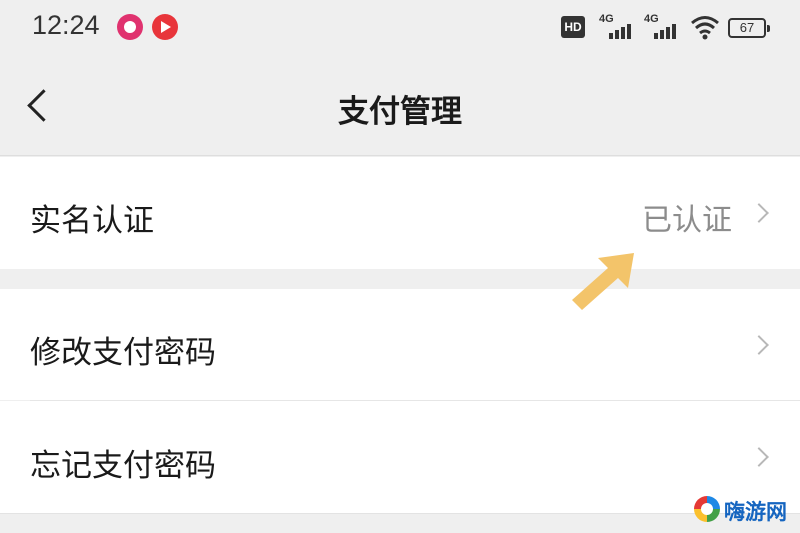 The image size is (800, 533). Describe the element at coordinates (66, 25) in the screenshot. I see `status-time: 12:24` at that location.